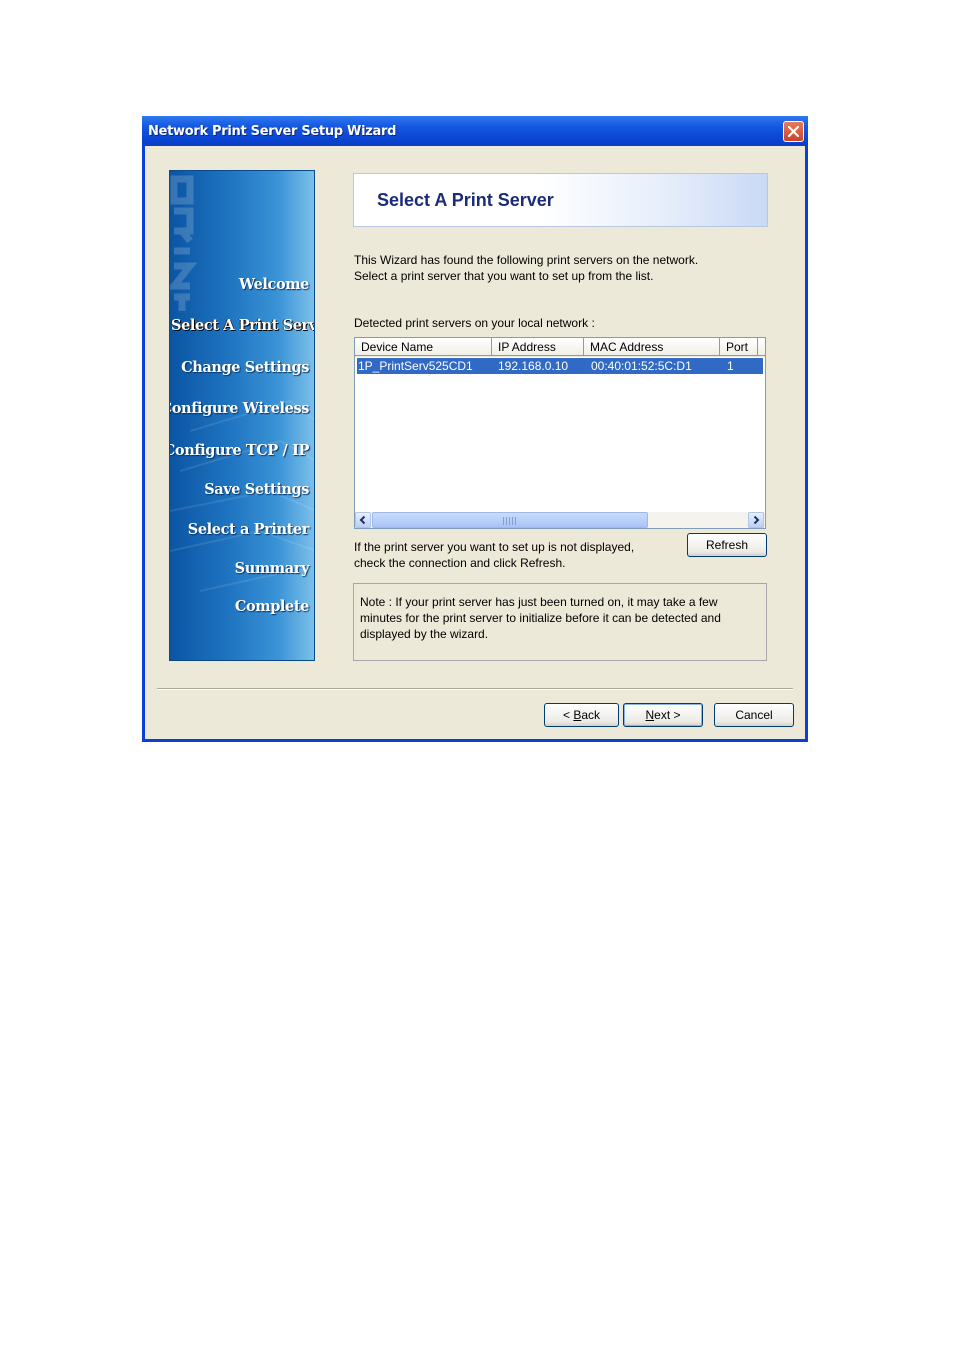 Image resolution: width=954 pixels, height=1350 pixels. Describe the element at coordinates (242, 325) in the screenshot. I see `step-select-print-server: Select A Print Server` at that location.